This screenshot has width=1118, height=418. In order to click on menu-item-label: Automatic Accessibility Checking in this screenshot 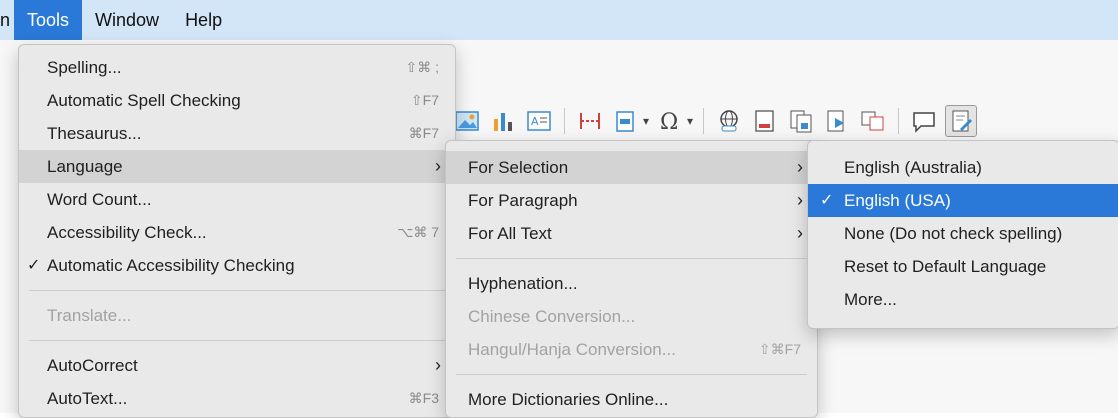, I will do `click(171, 265)`.